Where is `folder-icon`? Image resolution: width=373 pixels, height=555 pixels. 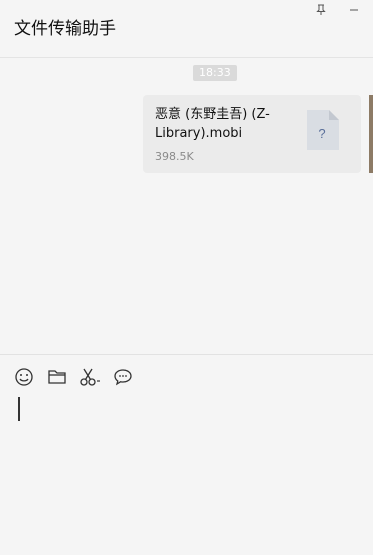 folder-icon is located at coordinates (57, 377).